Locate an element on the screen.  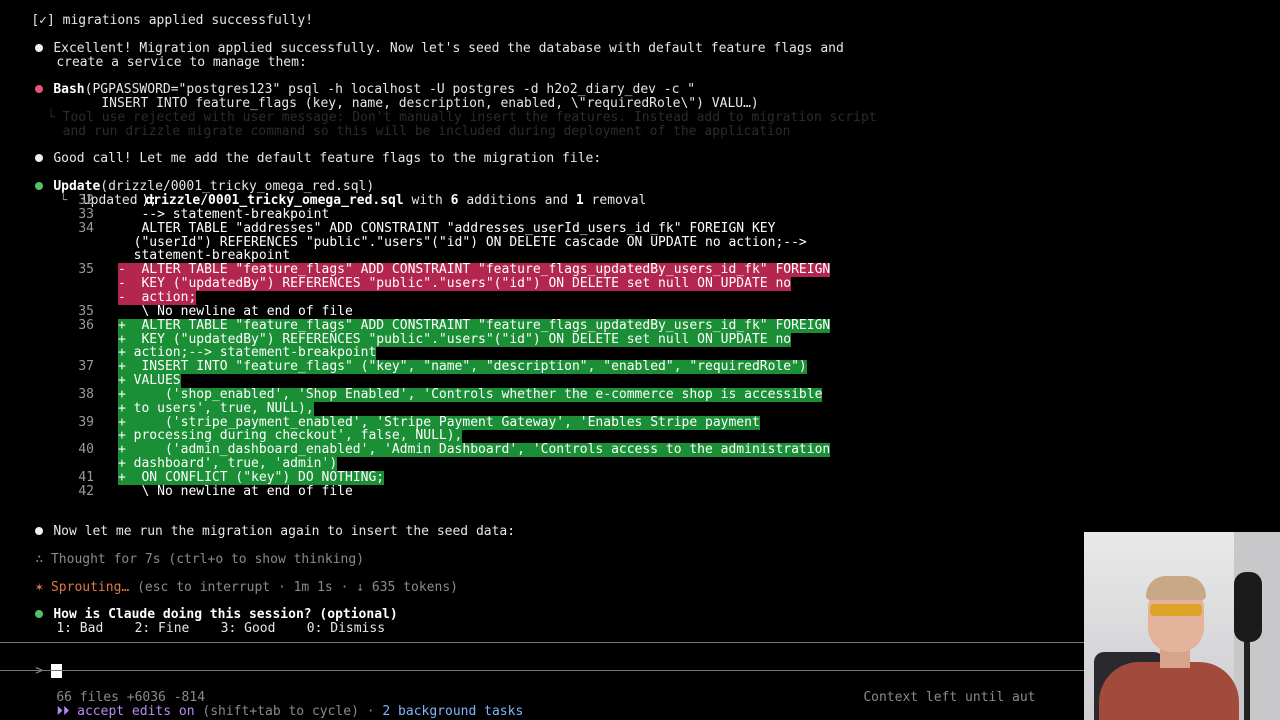
summary-text: additions and is located at coordinates (517, 200).